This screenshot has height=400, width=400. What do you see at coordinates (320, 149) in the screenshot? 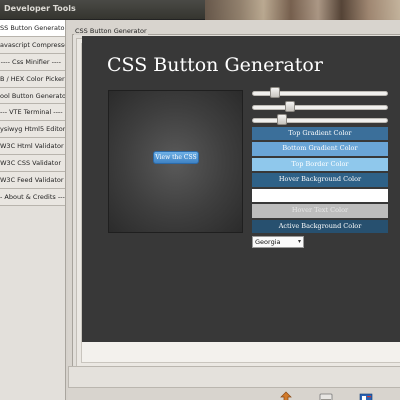
I see `color-button: Bottom Gradient Color` at bounding box center [320, 149].